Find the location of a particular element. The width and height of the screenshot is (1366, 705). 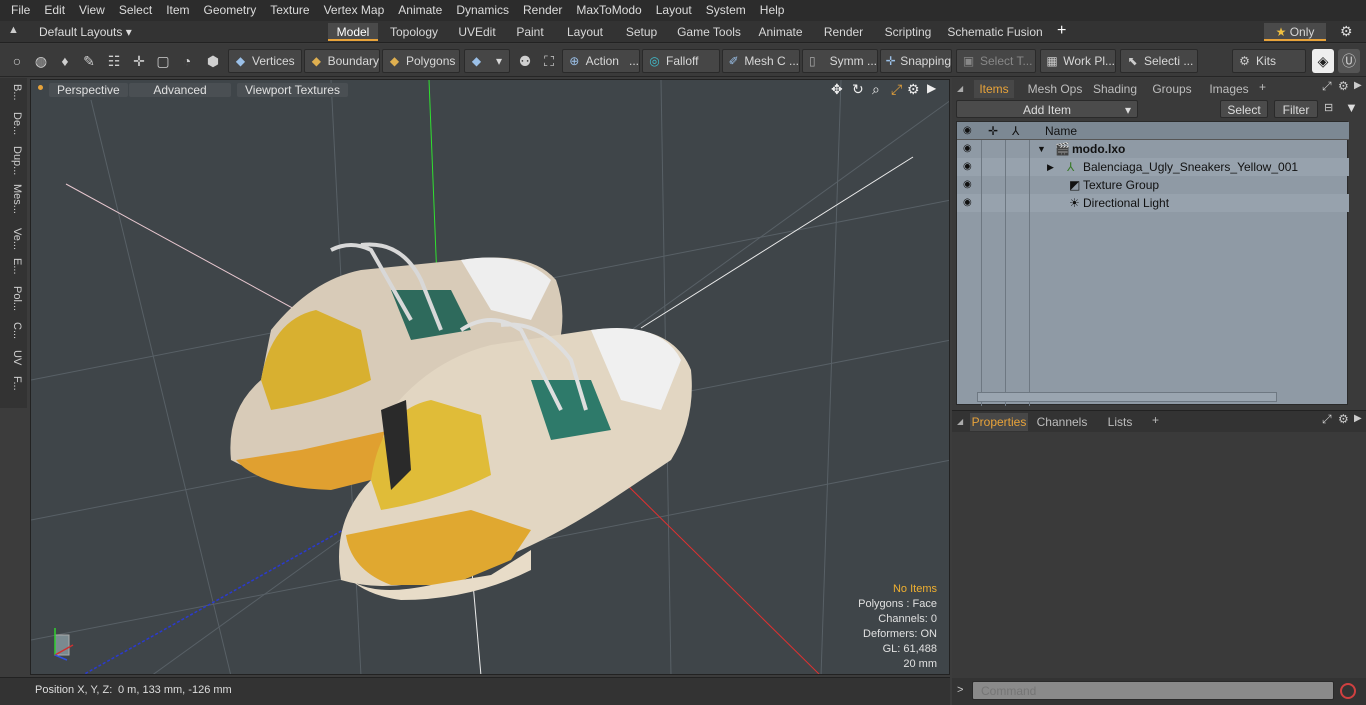

tab-groups: Groups is located at coordinates (1172, 89).